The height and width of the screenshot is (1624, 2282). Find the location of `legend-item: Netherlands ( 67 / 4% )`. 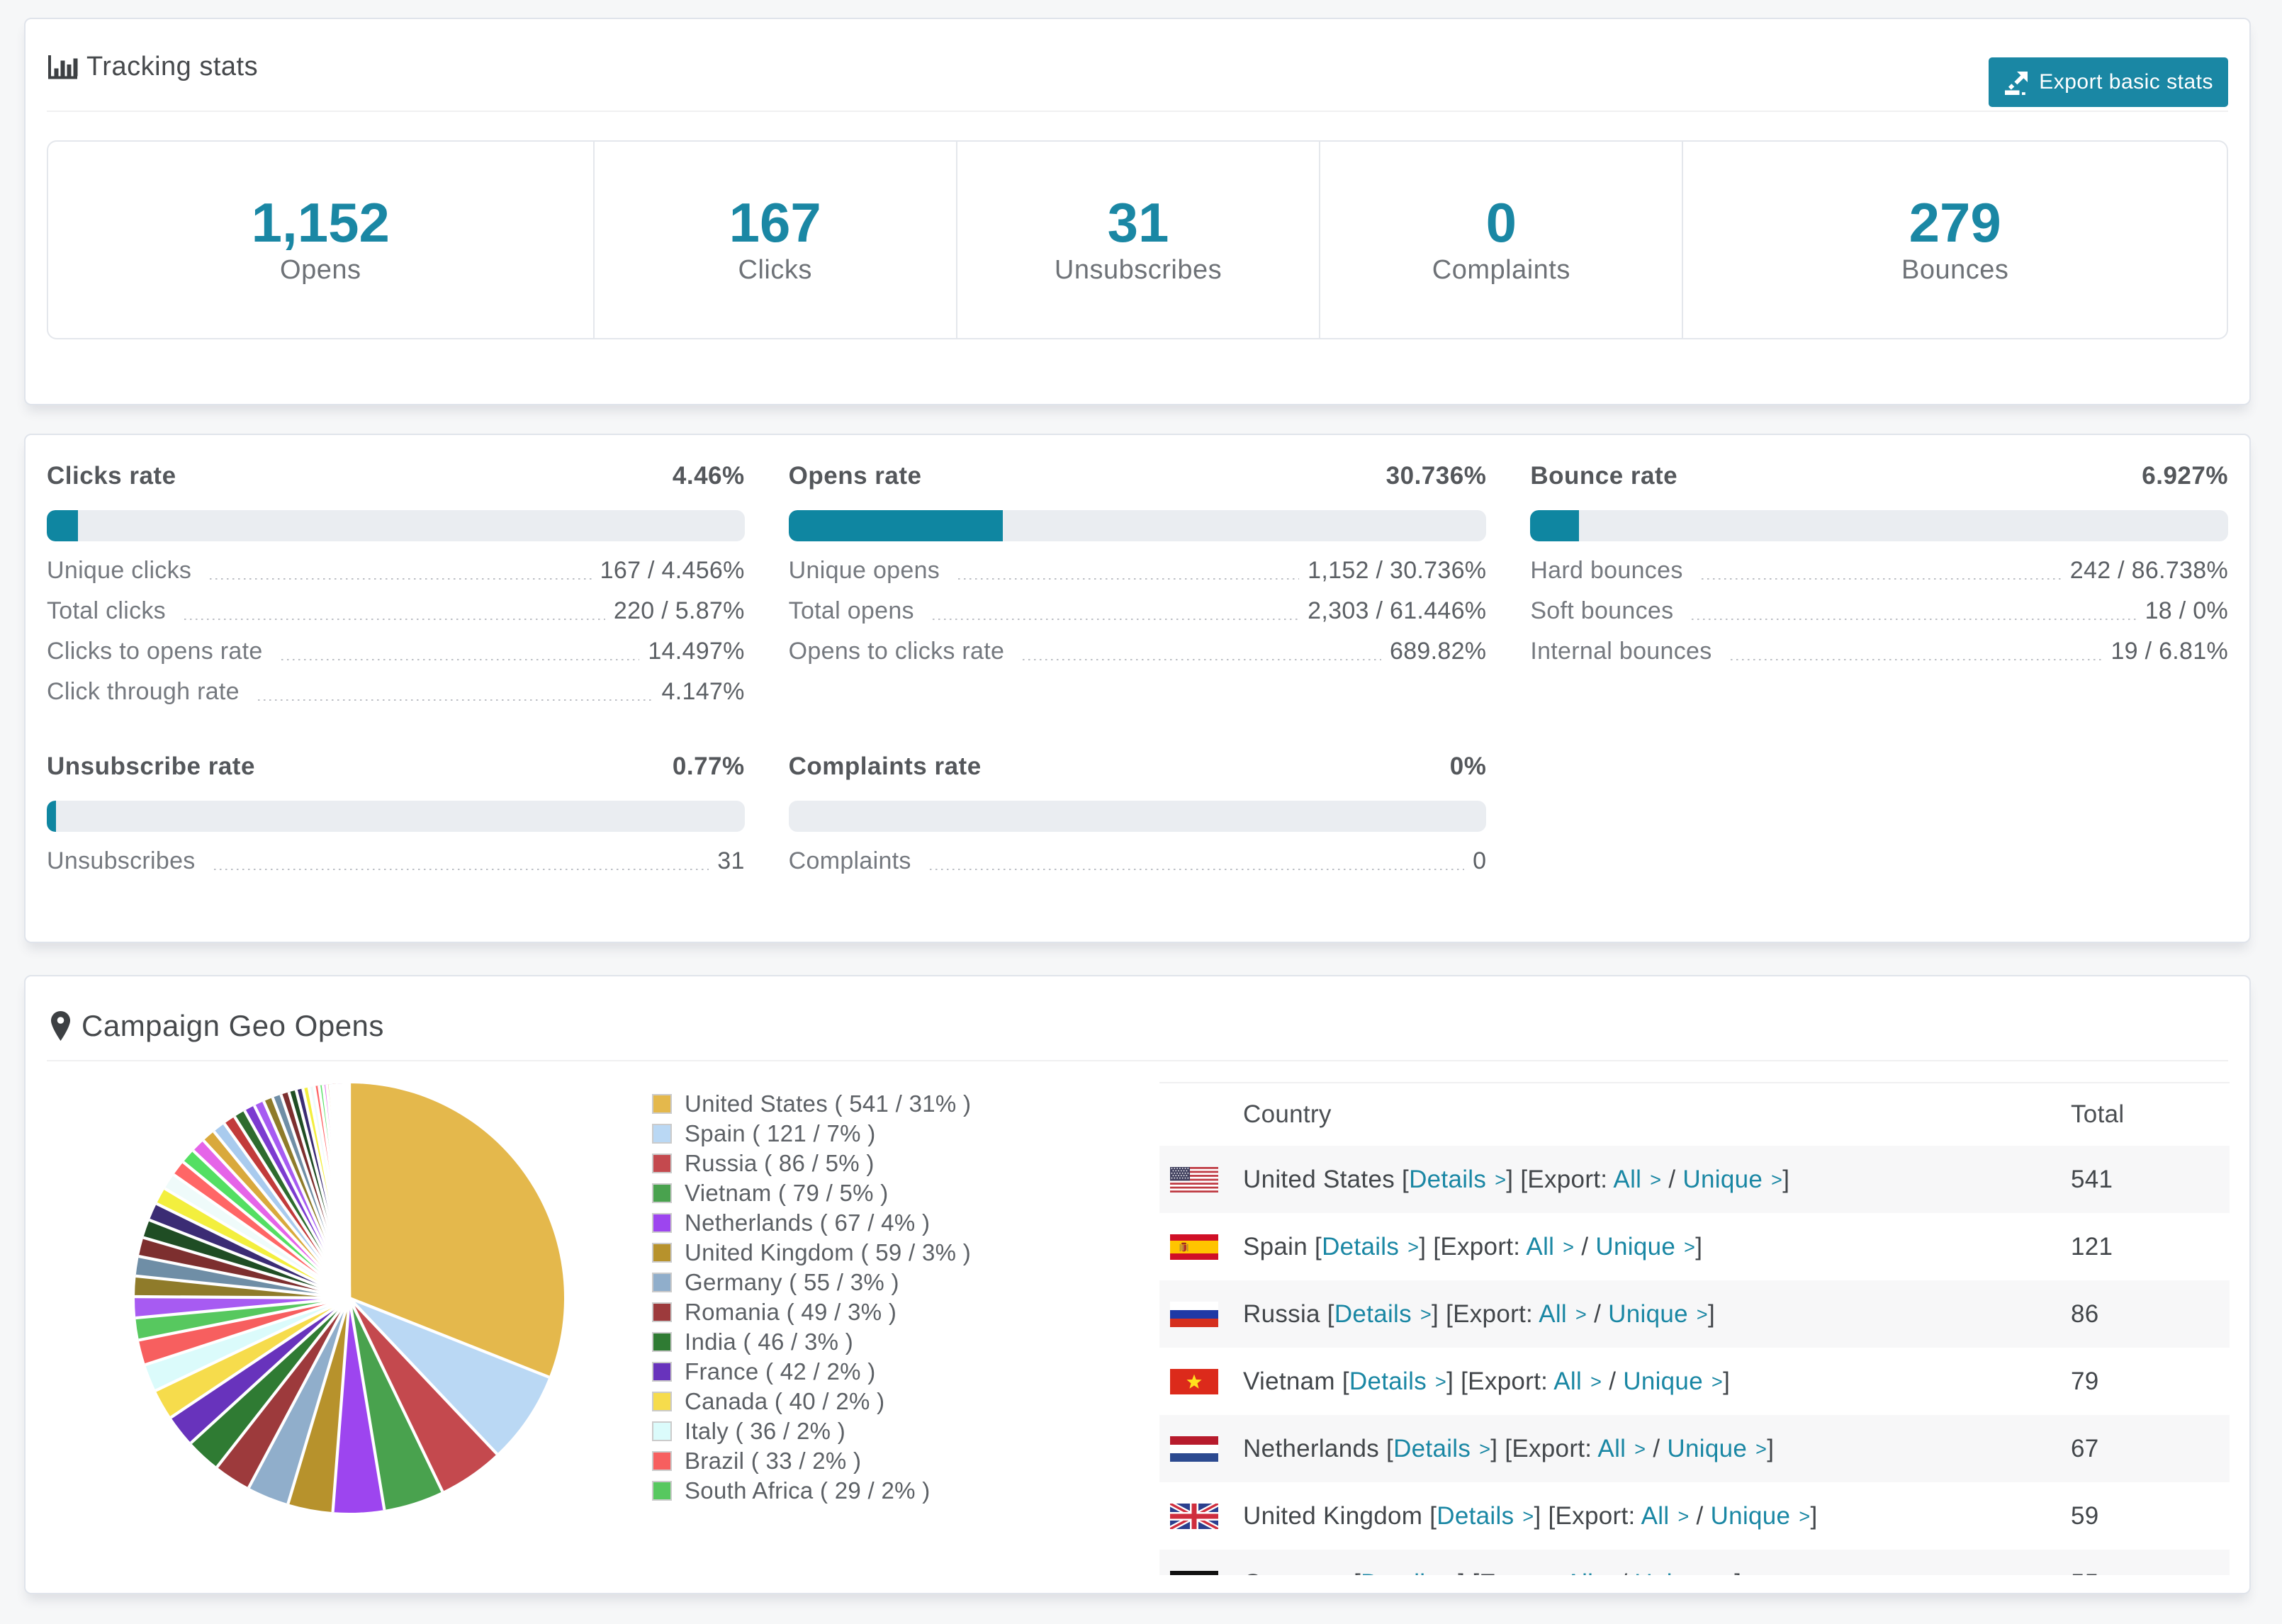

legend-item: Netherlands ( 67 / 4% ) is located at coordinates (811, 1223).